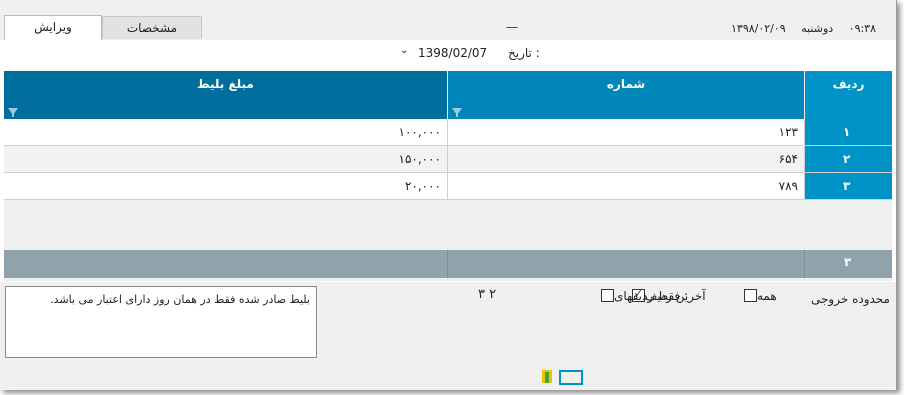 Image resolution: width=904 pixels, height=395 pixels. I want to click on table-row: ۱۵۰,۰۰۰ ۶۵۴ ۲, so click(448, 159).